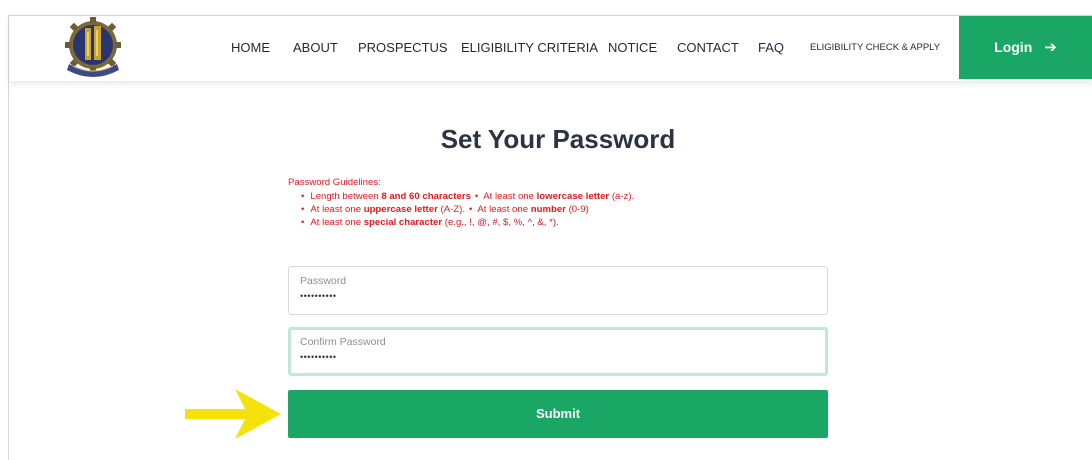 The height and width of the screenshot is (460, 1092). Describe the element at coordinates (875, 48) in the screenshot. I see `nav-eligibility-check-apply: ELIGIBILITY CHECK & APPLY` at that location.